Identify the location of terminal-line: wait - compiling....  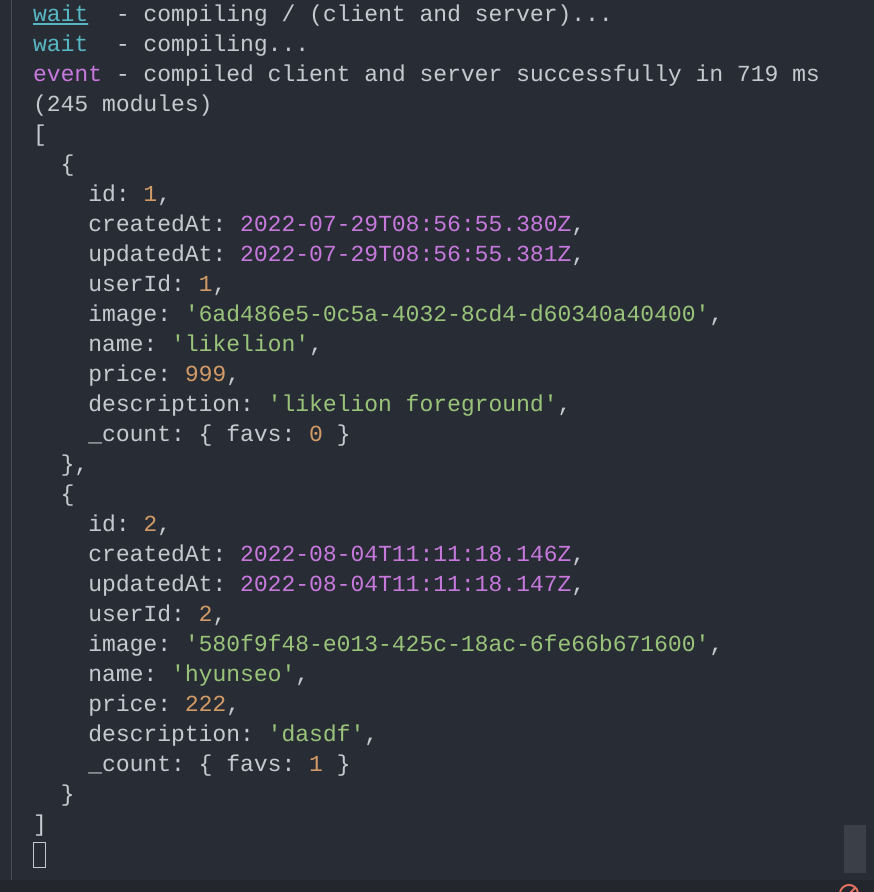
(171, 45).